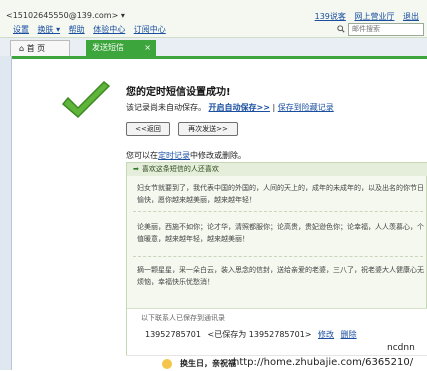 The height and width of the screenshot is (371, 427). What do you see at coordinates (180, 169) in the screenshot?
I see `card-heading-text: 喜欢这条短信的人还喜欢` at bounding box center [180, 169].